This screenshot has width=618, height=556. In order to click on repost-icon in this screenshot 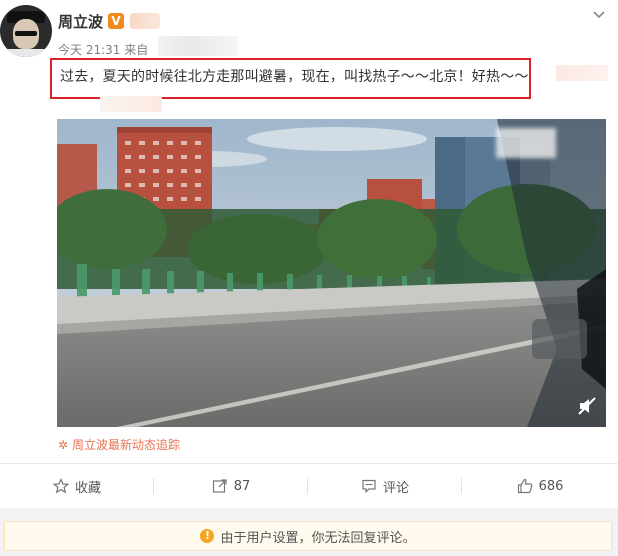, I will do `click(219, 486)`.